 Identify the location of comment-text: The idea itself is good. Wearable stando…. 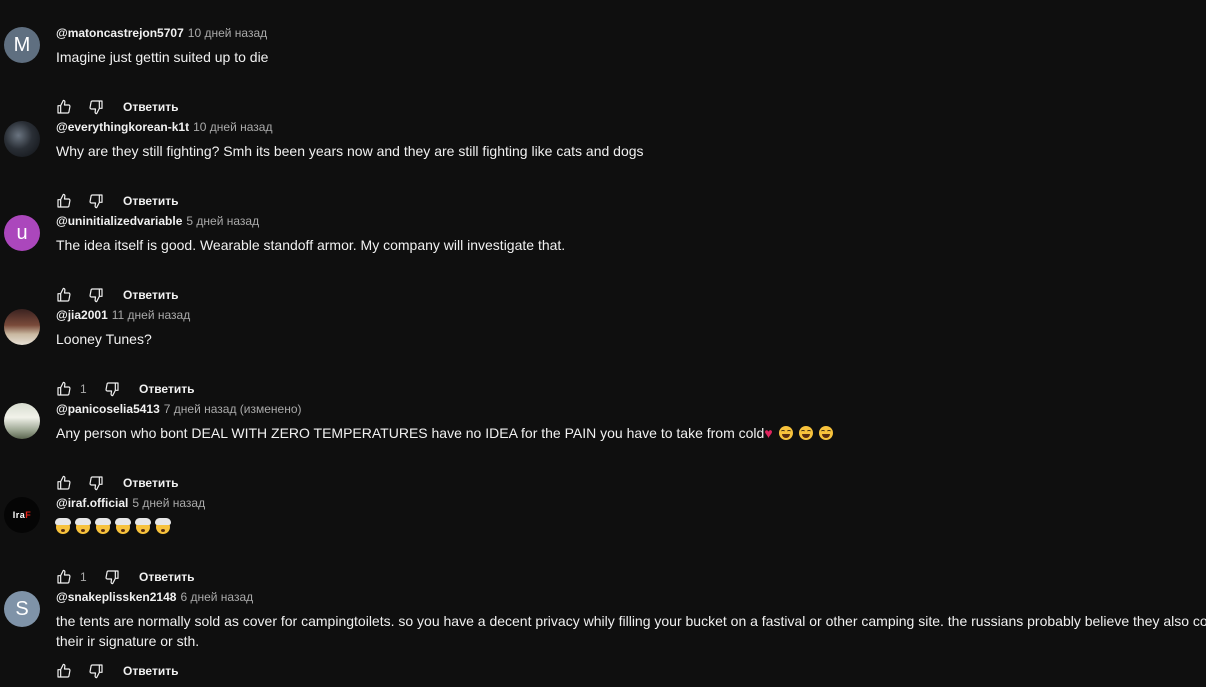
(631, 245).